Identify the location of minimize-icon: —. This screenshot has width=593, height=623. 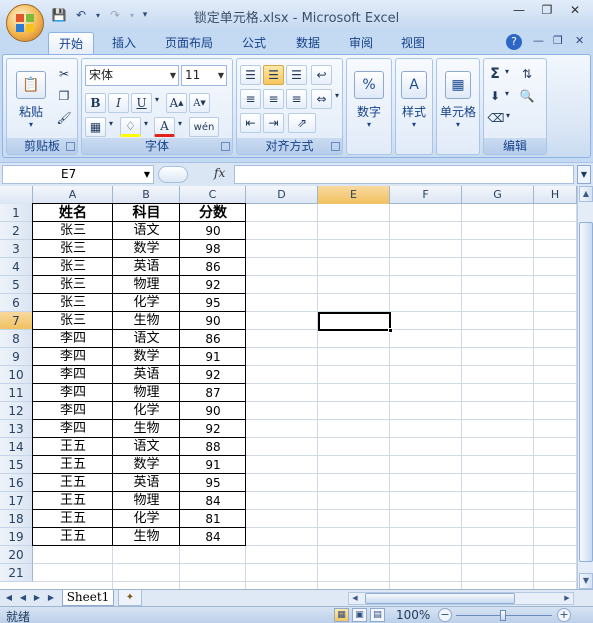
(519, 10).